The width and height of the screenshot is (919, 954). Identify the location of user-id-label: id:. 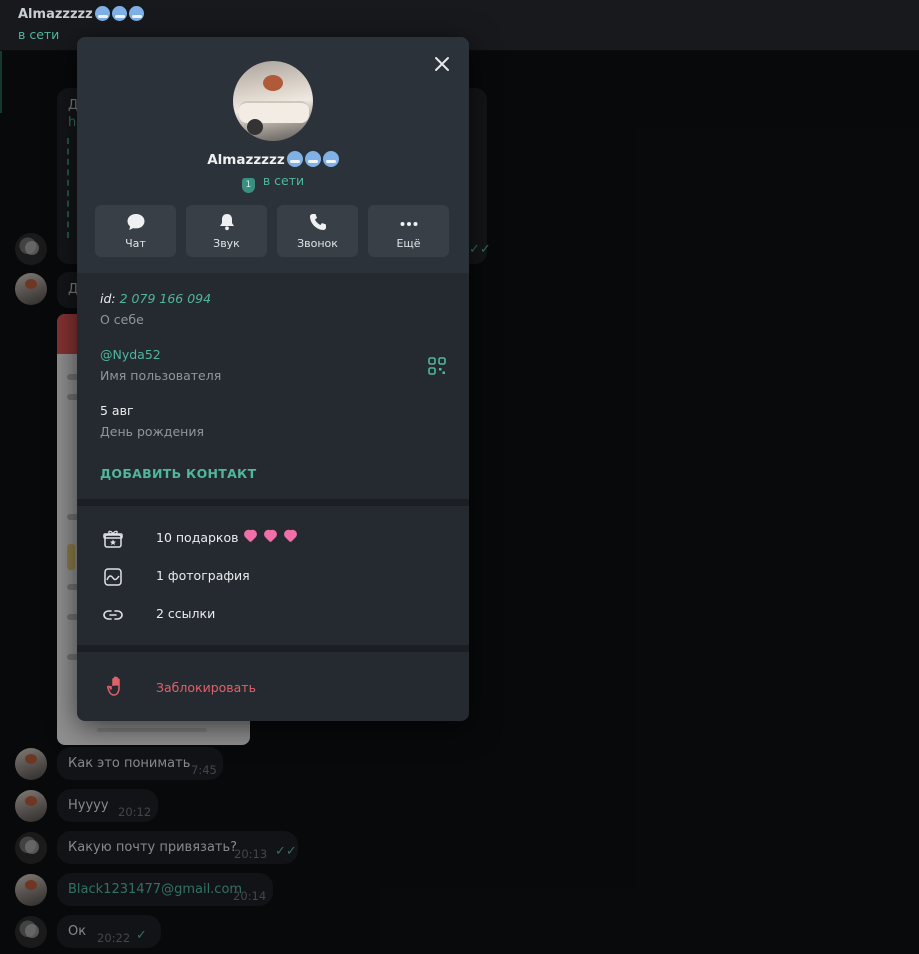
(108, 298).